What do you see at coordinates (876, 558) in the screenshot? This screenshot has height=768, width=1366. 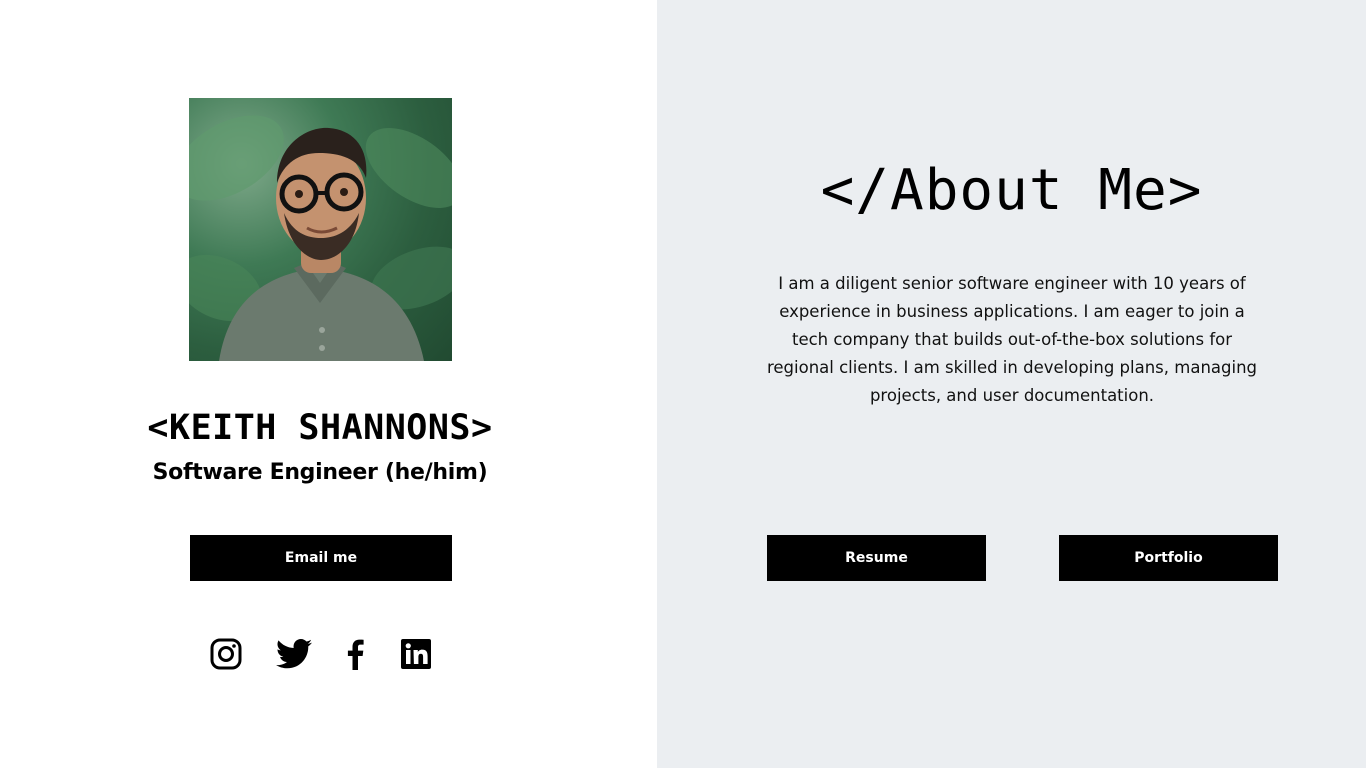 I see `resume-button: Resume` at bounding box center [876, 558].